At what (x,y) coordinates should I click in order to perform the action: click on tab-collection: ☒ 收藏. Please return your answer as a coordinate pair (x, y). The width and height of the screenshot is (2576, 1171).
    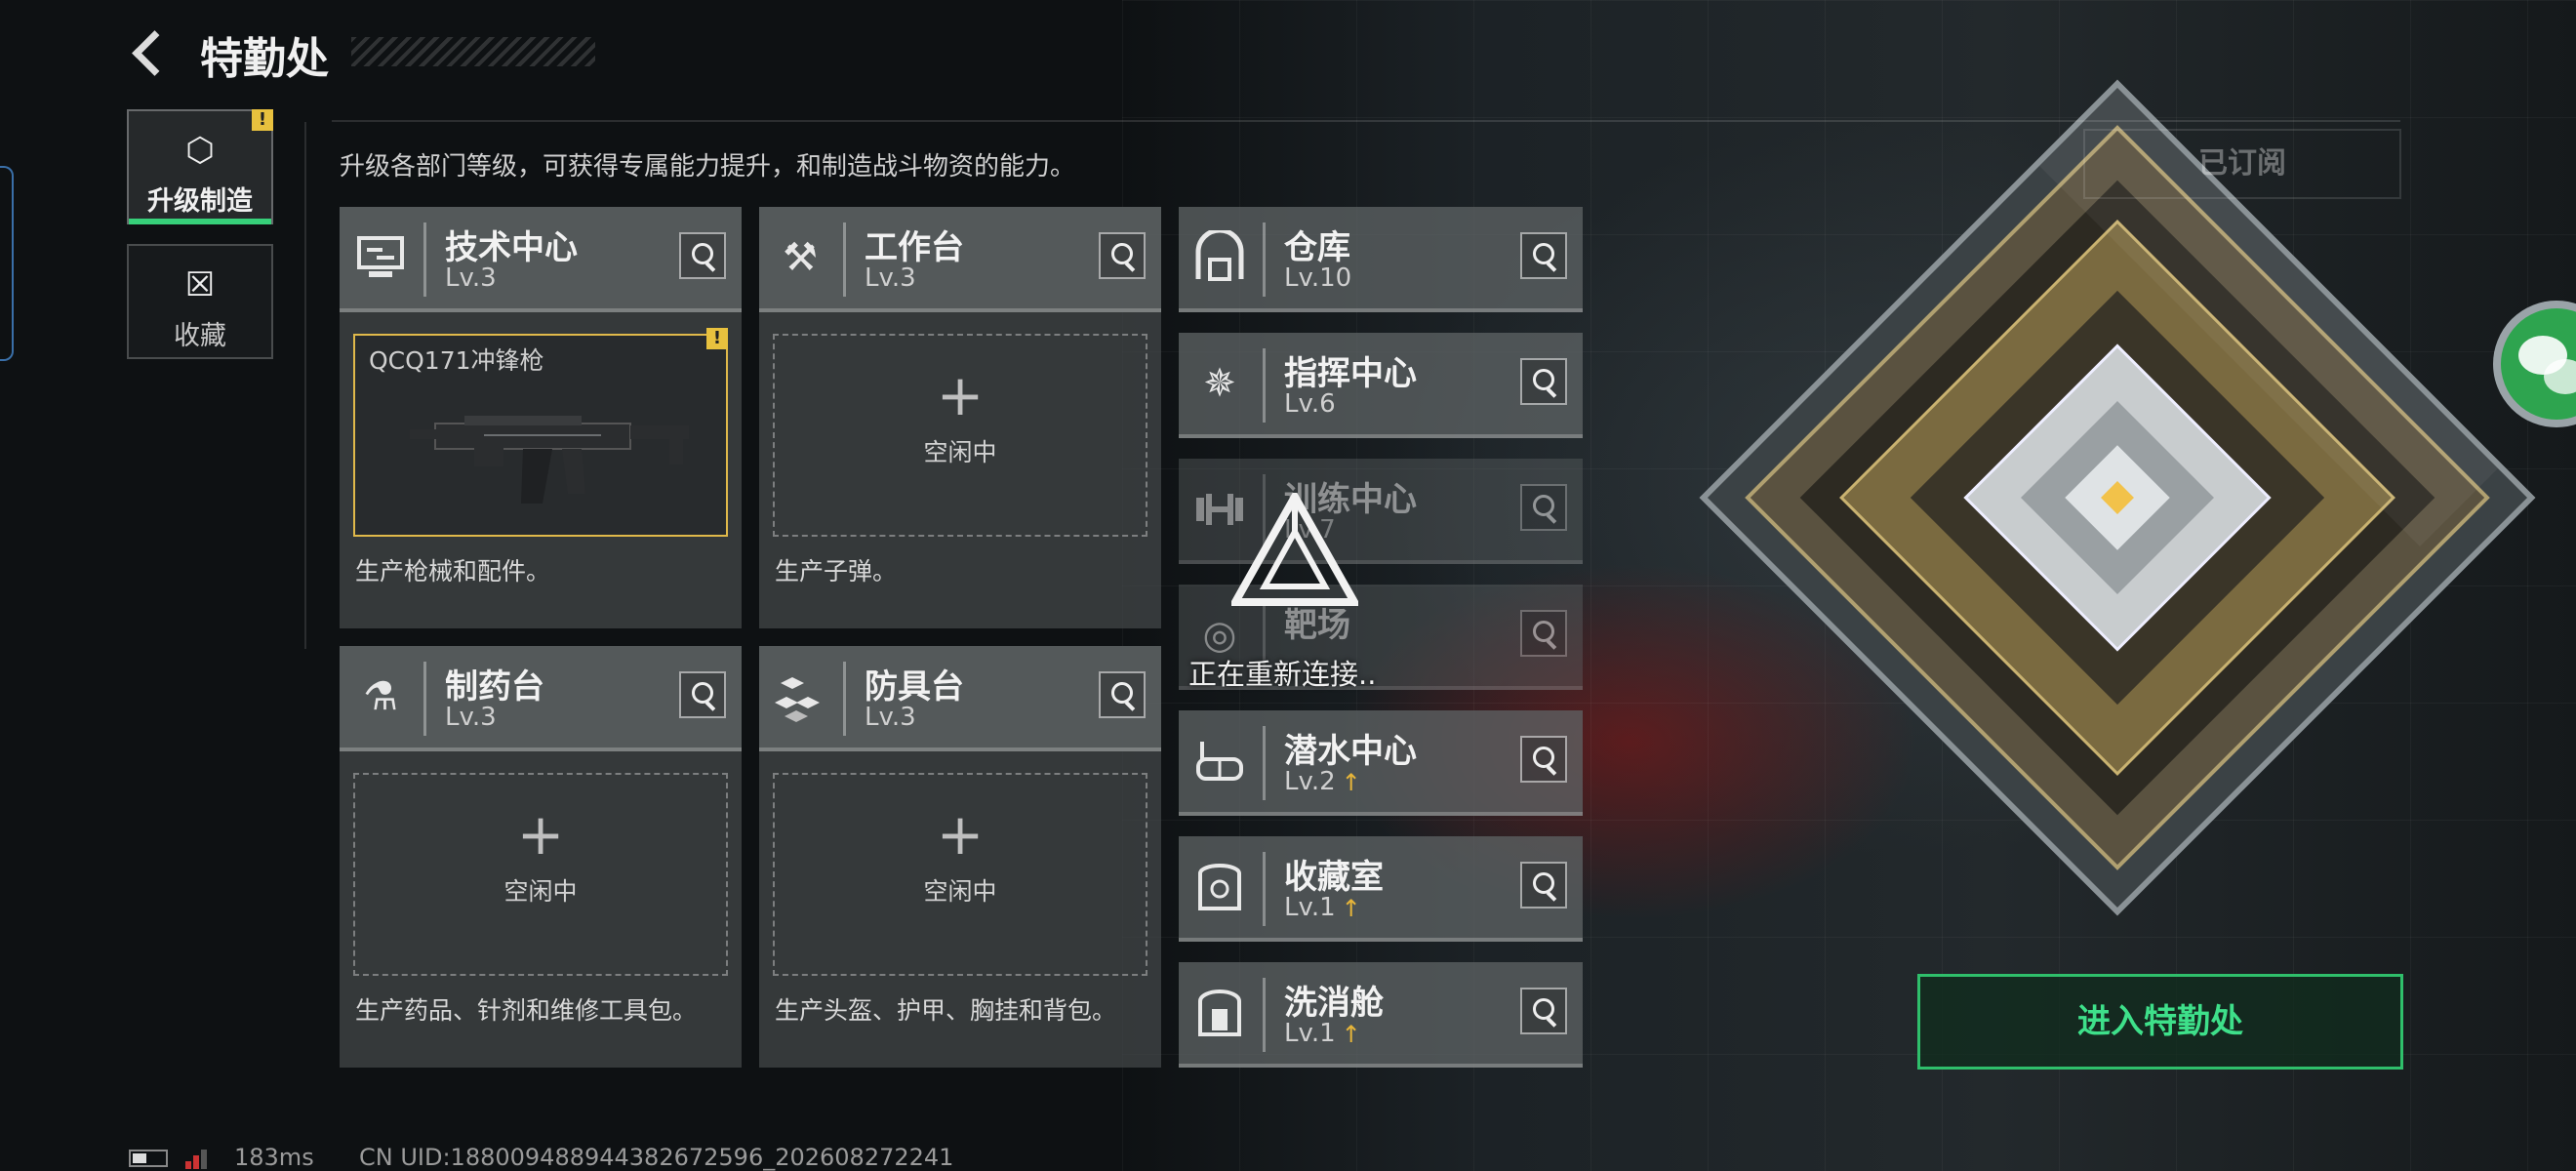
    Looking at the image, I should click on (200, 301).